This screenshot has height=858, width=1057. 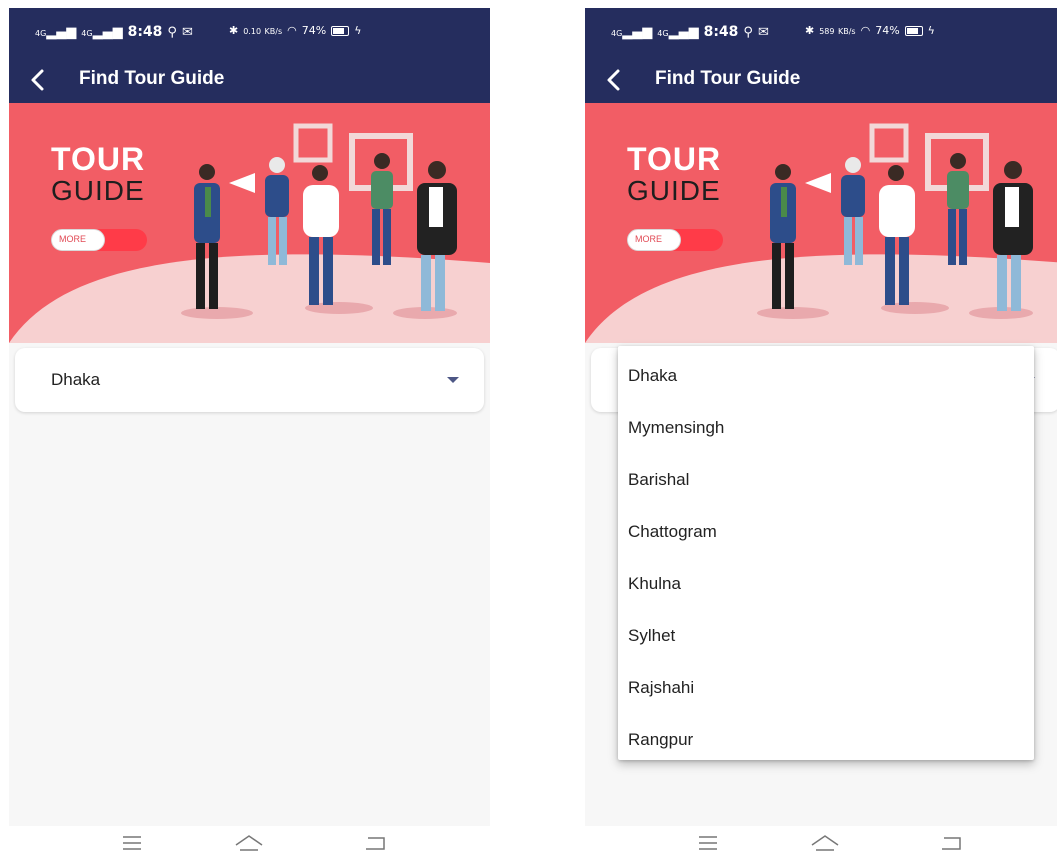 What do you see at coordinates (837, 31) in the screenshot?
I see `data-speed: 589 KB/s` at bounding box center [837, 31].